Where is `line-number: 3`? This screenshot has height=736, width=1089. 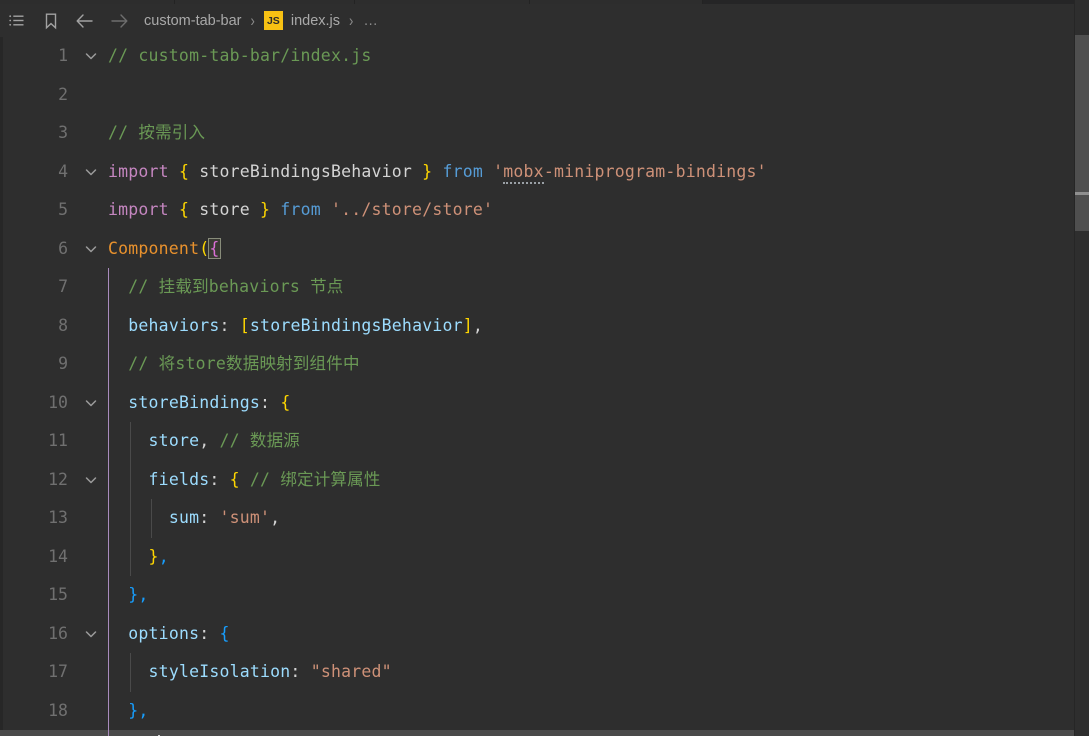
line-number: 3 is located at coordinates (63, 132).